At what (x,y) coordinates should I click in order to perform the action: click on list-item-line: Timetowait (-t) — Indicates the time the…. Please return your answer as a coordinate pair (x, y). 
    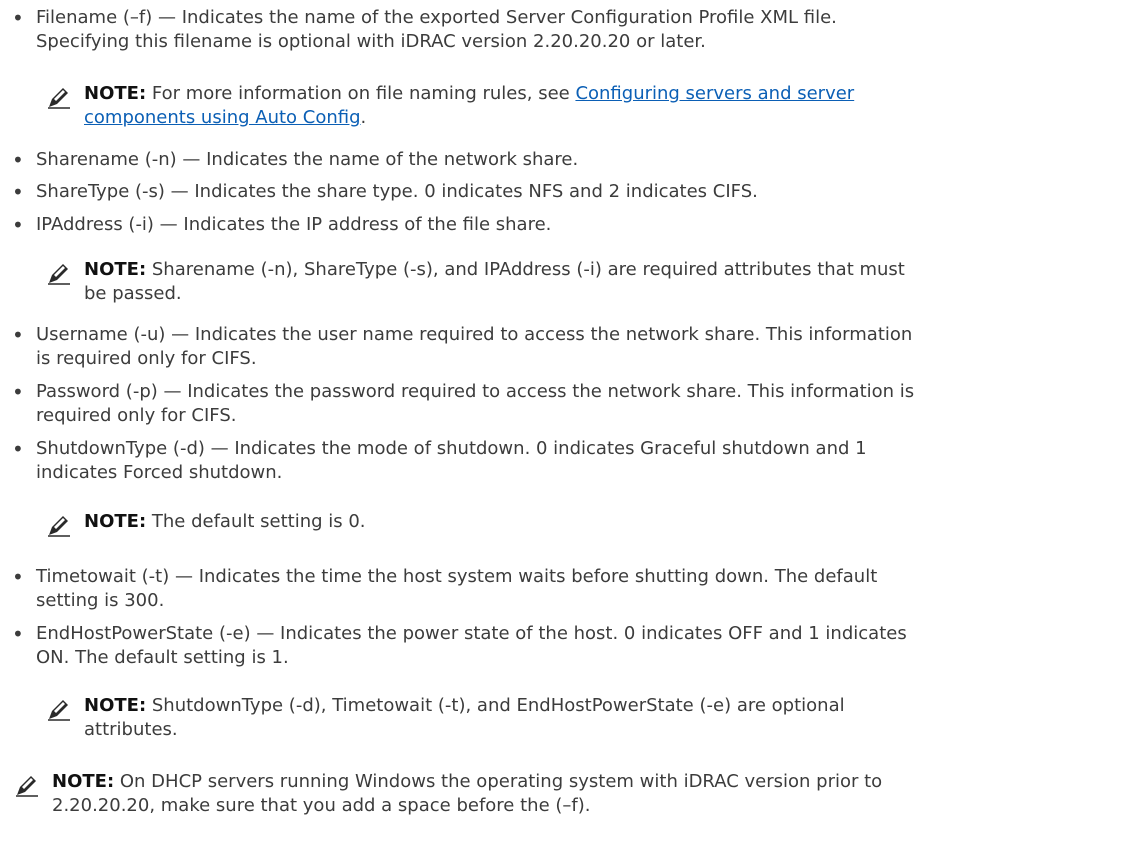
    Looking at the image, I should click on (457, 576).